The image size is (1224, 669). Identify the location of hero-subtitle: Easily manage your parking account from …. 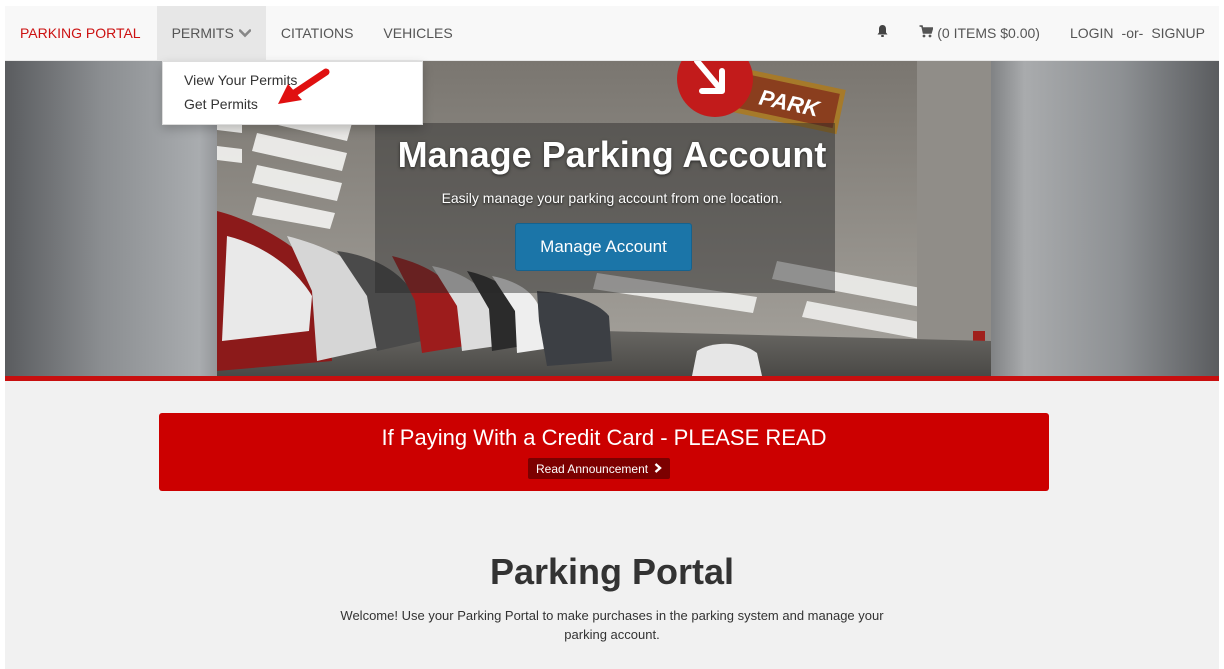
(612, 198).